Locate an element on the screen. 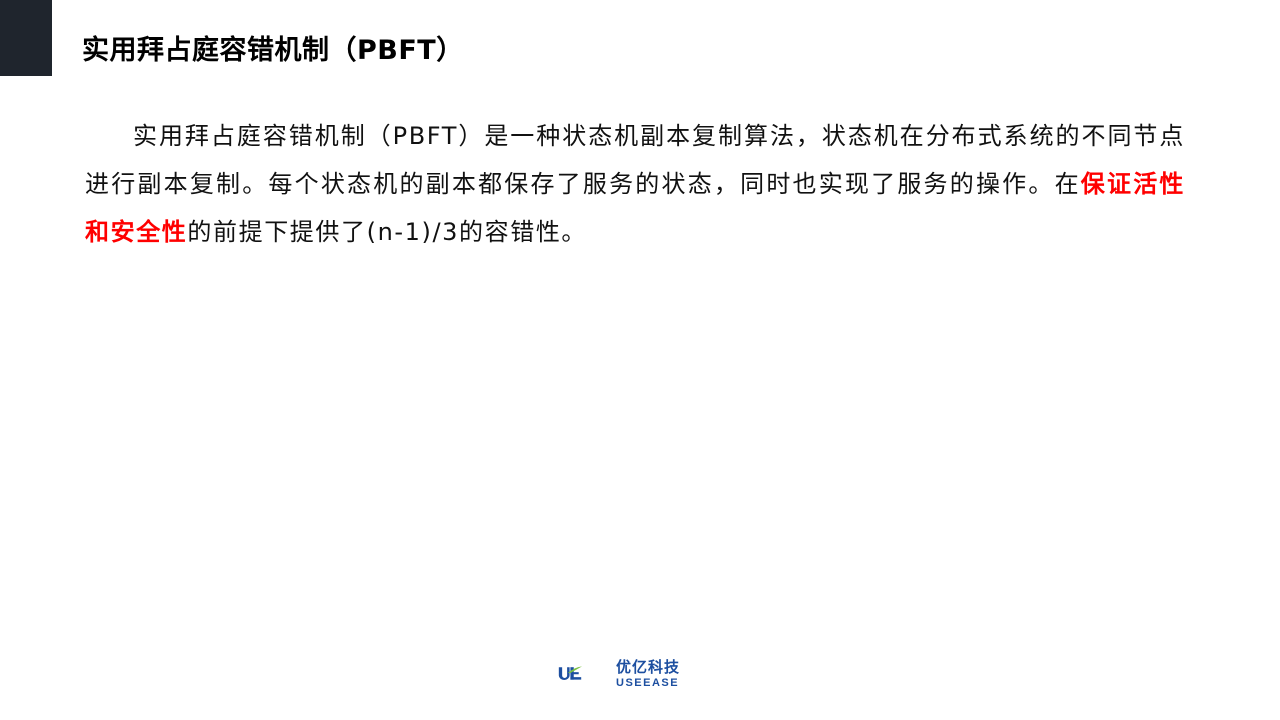 The image size is (1280, 720). useease-logo-icon is located at coordinates (570, 673).